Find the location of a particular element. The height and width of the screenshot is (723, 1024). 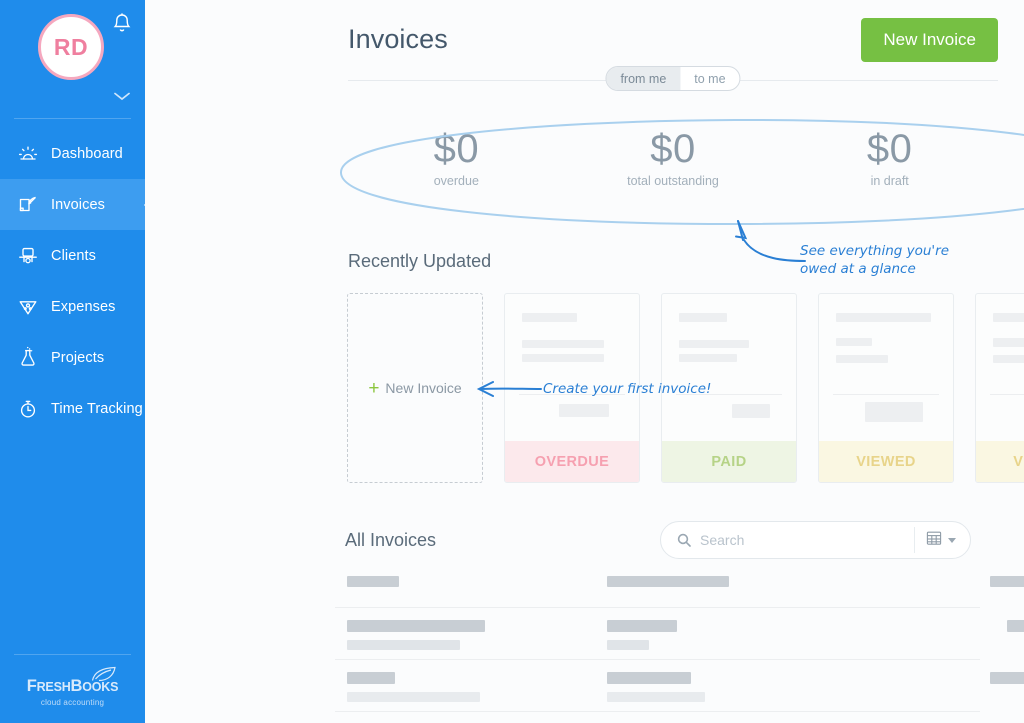

freshbooks-logo: FRESHBOOKS cloud accounting is located at coordinates (72, 686).